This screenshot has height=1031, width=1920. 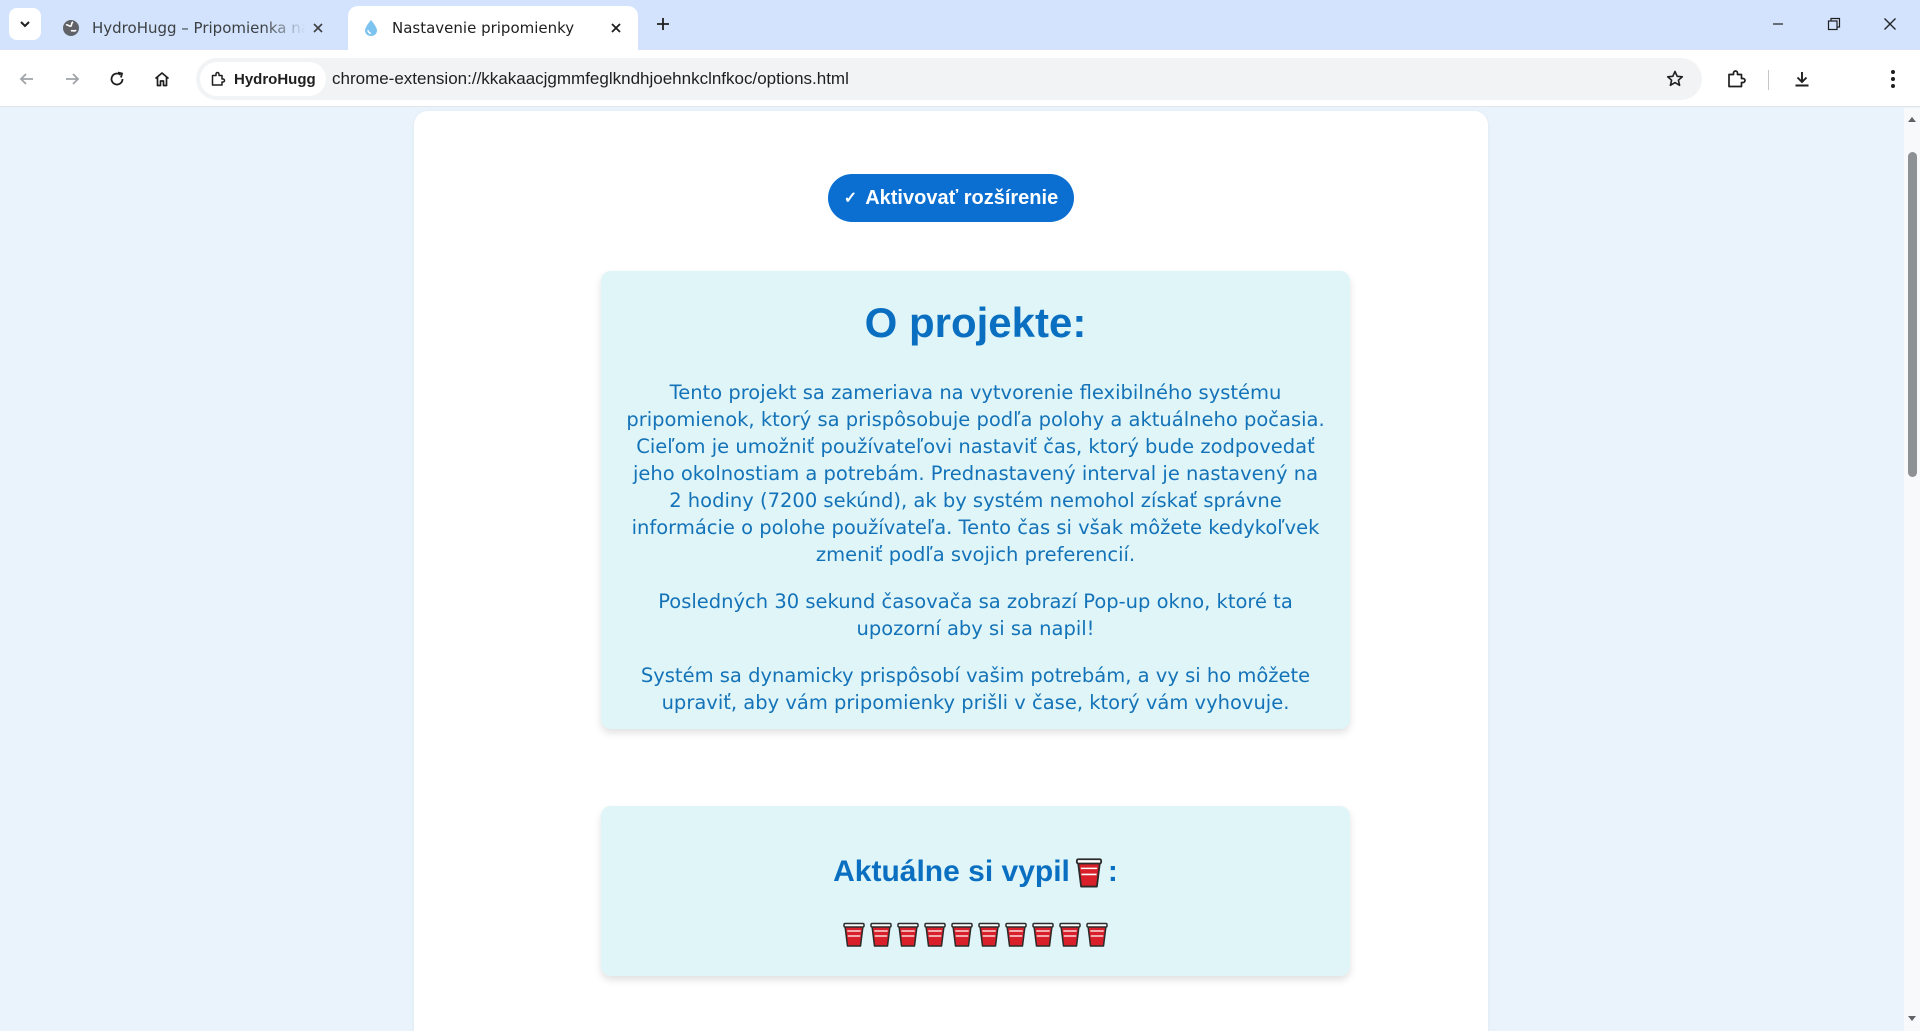 I want to click on reload-icon, so click(x=117, y=78).